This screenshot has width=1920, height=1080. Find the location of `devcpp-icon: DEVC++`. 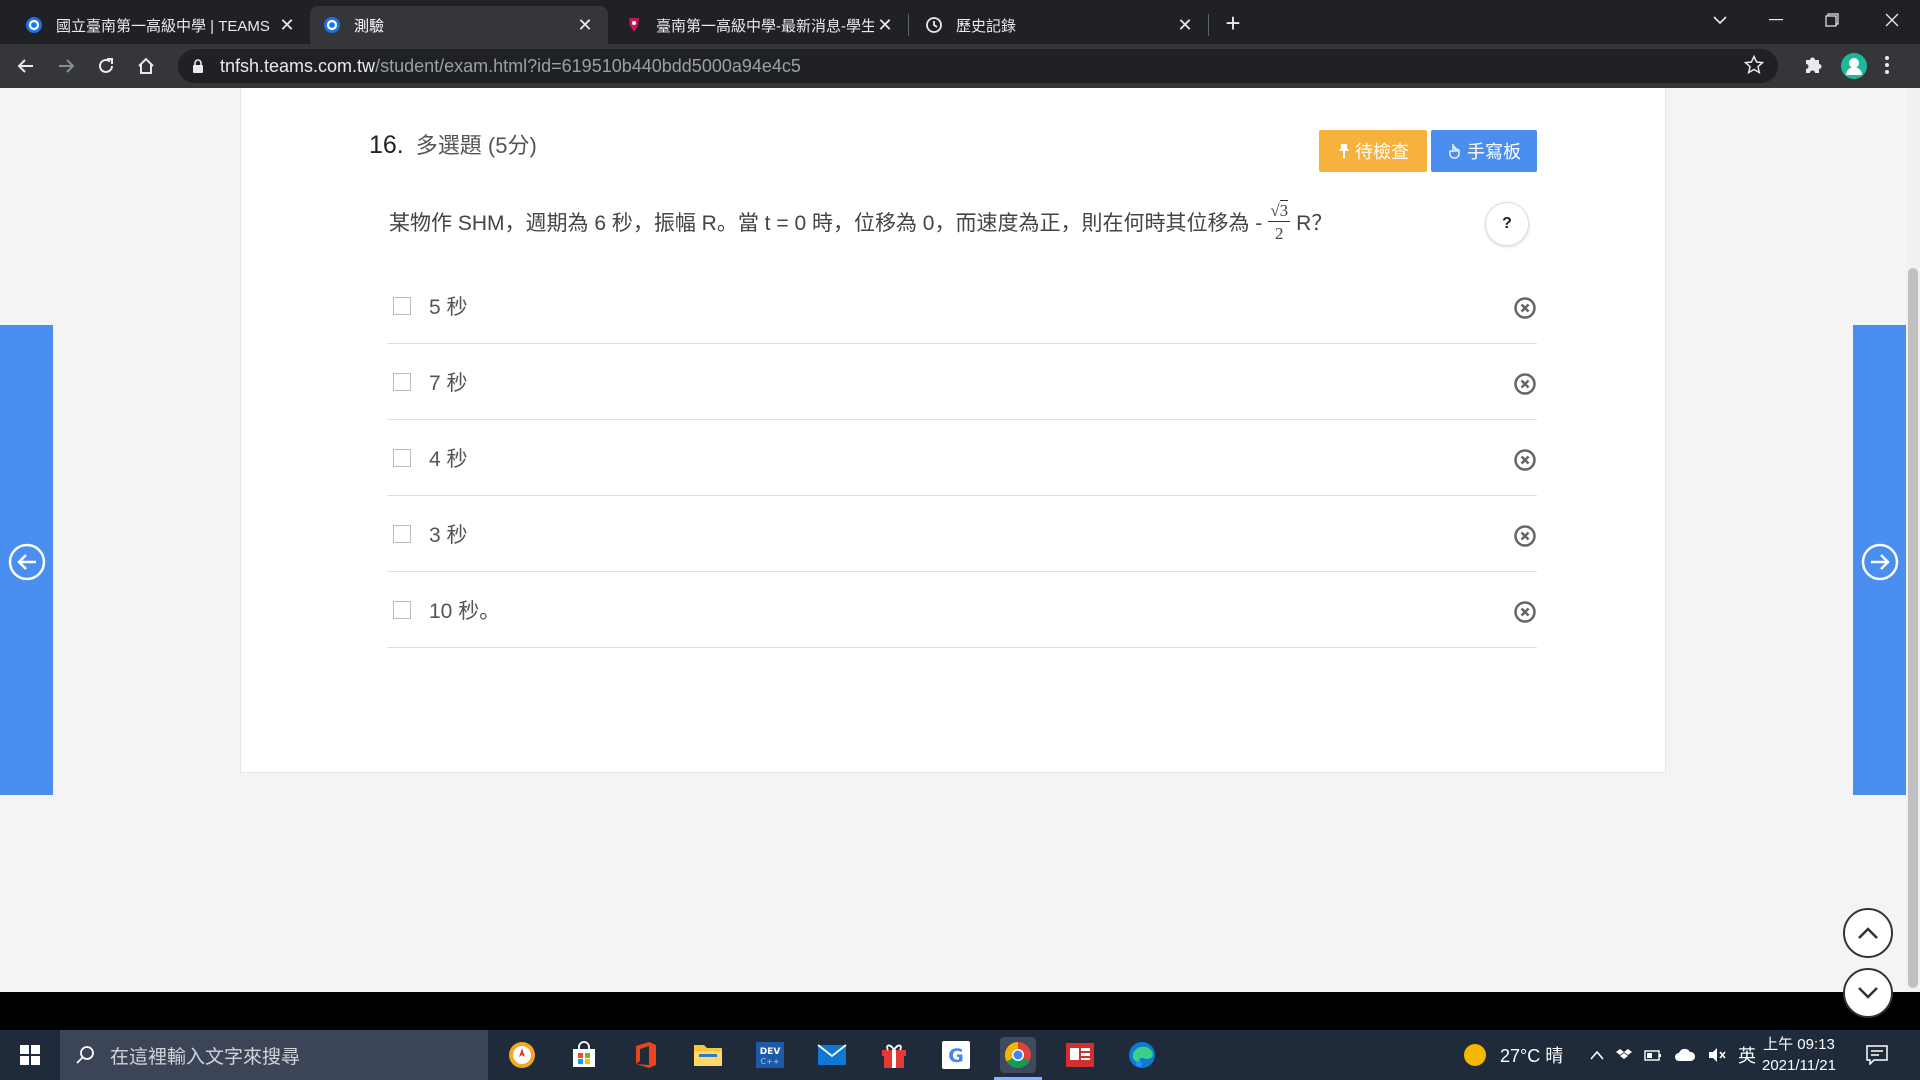

devcpp-icon: DEVC++ is located at coordinates (770, 1055).